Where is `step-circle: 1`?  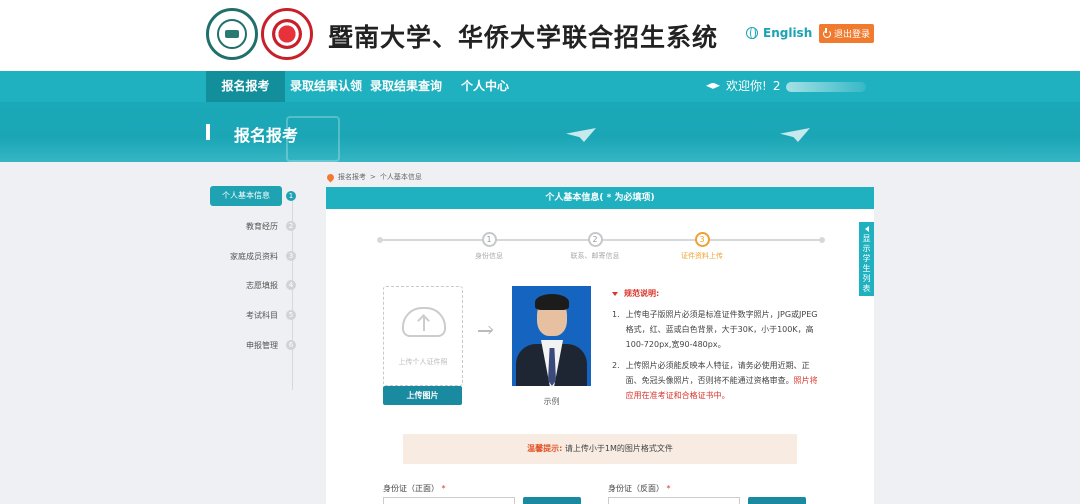
step-circle: 1 is located at coordinates (489, 239).